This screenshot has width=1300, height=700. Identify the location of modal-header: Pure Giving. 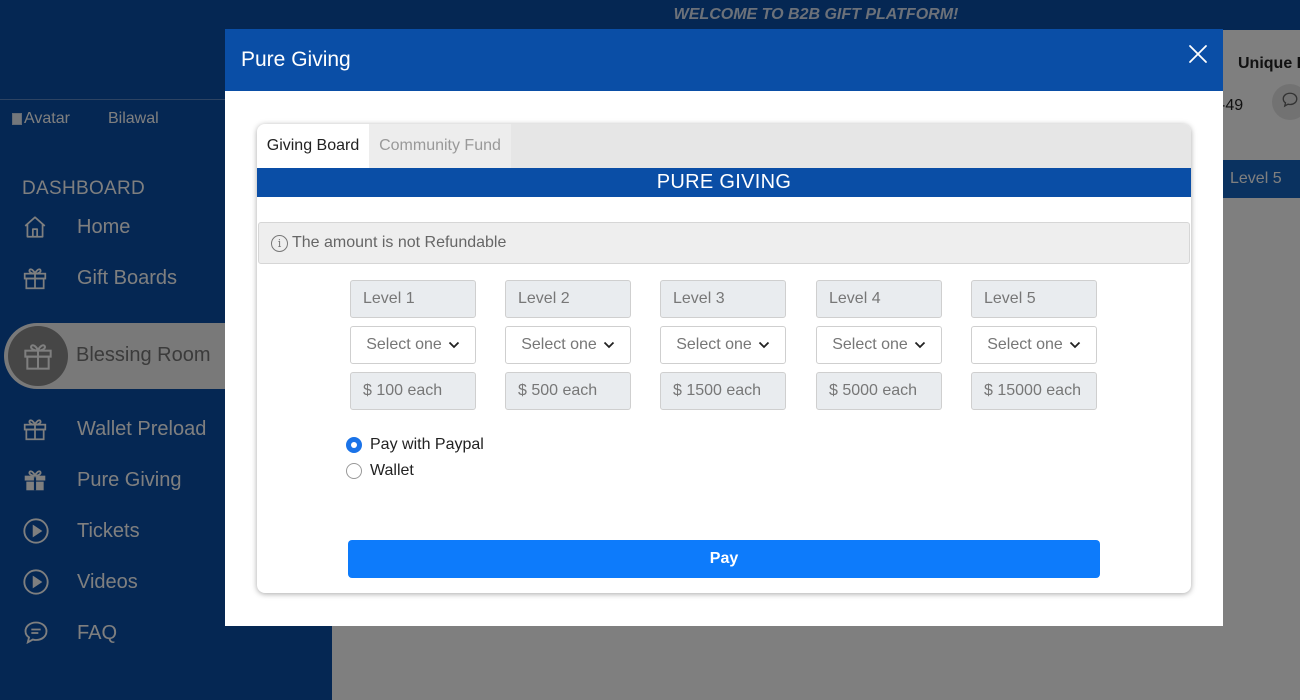
(724, 60).